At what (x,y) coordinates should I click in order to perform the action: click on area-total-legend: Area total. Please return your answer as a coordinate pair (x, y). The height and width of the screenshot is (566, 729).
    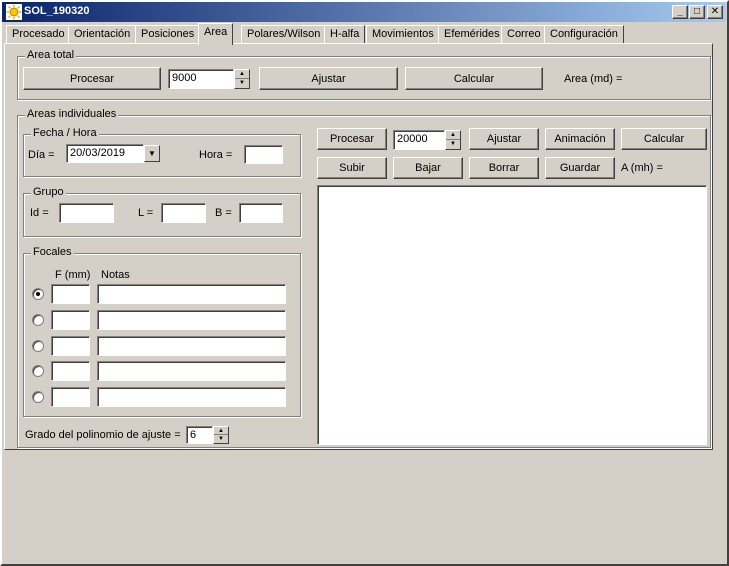
    Looking at the image, I should click on (51, 55).